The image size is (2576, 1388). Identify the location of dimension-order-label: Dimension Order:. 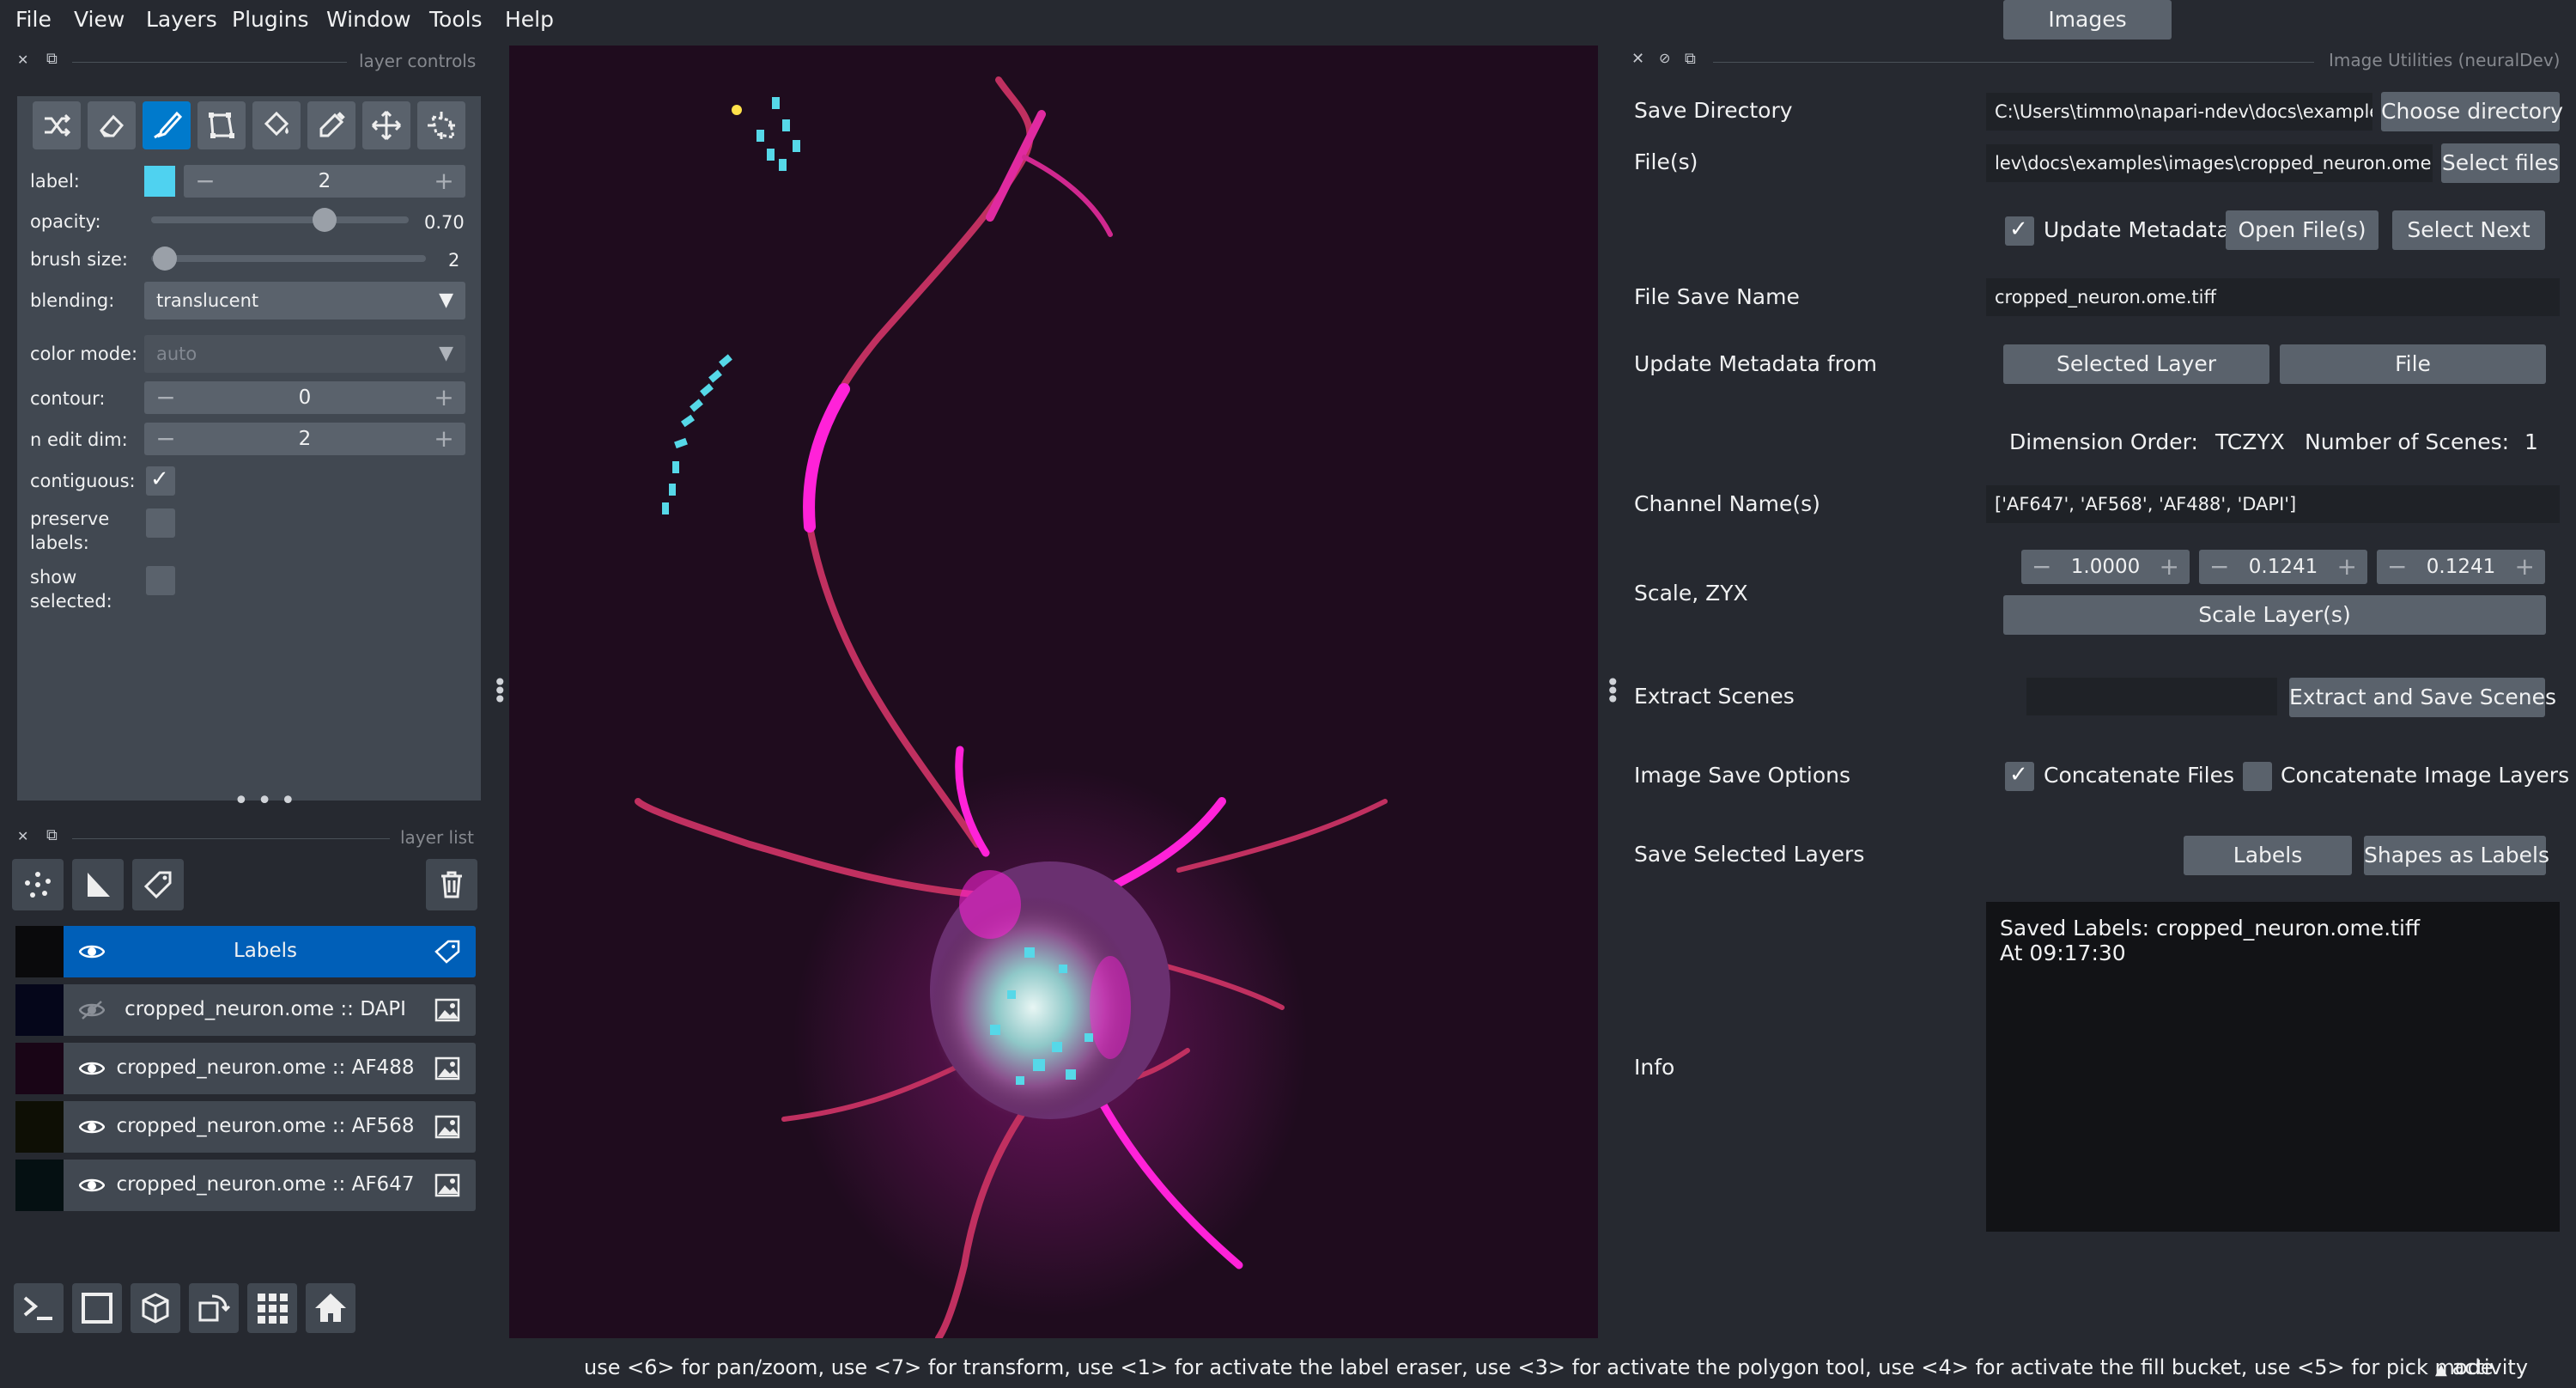
(2104, 441).